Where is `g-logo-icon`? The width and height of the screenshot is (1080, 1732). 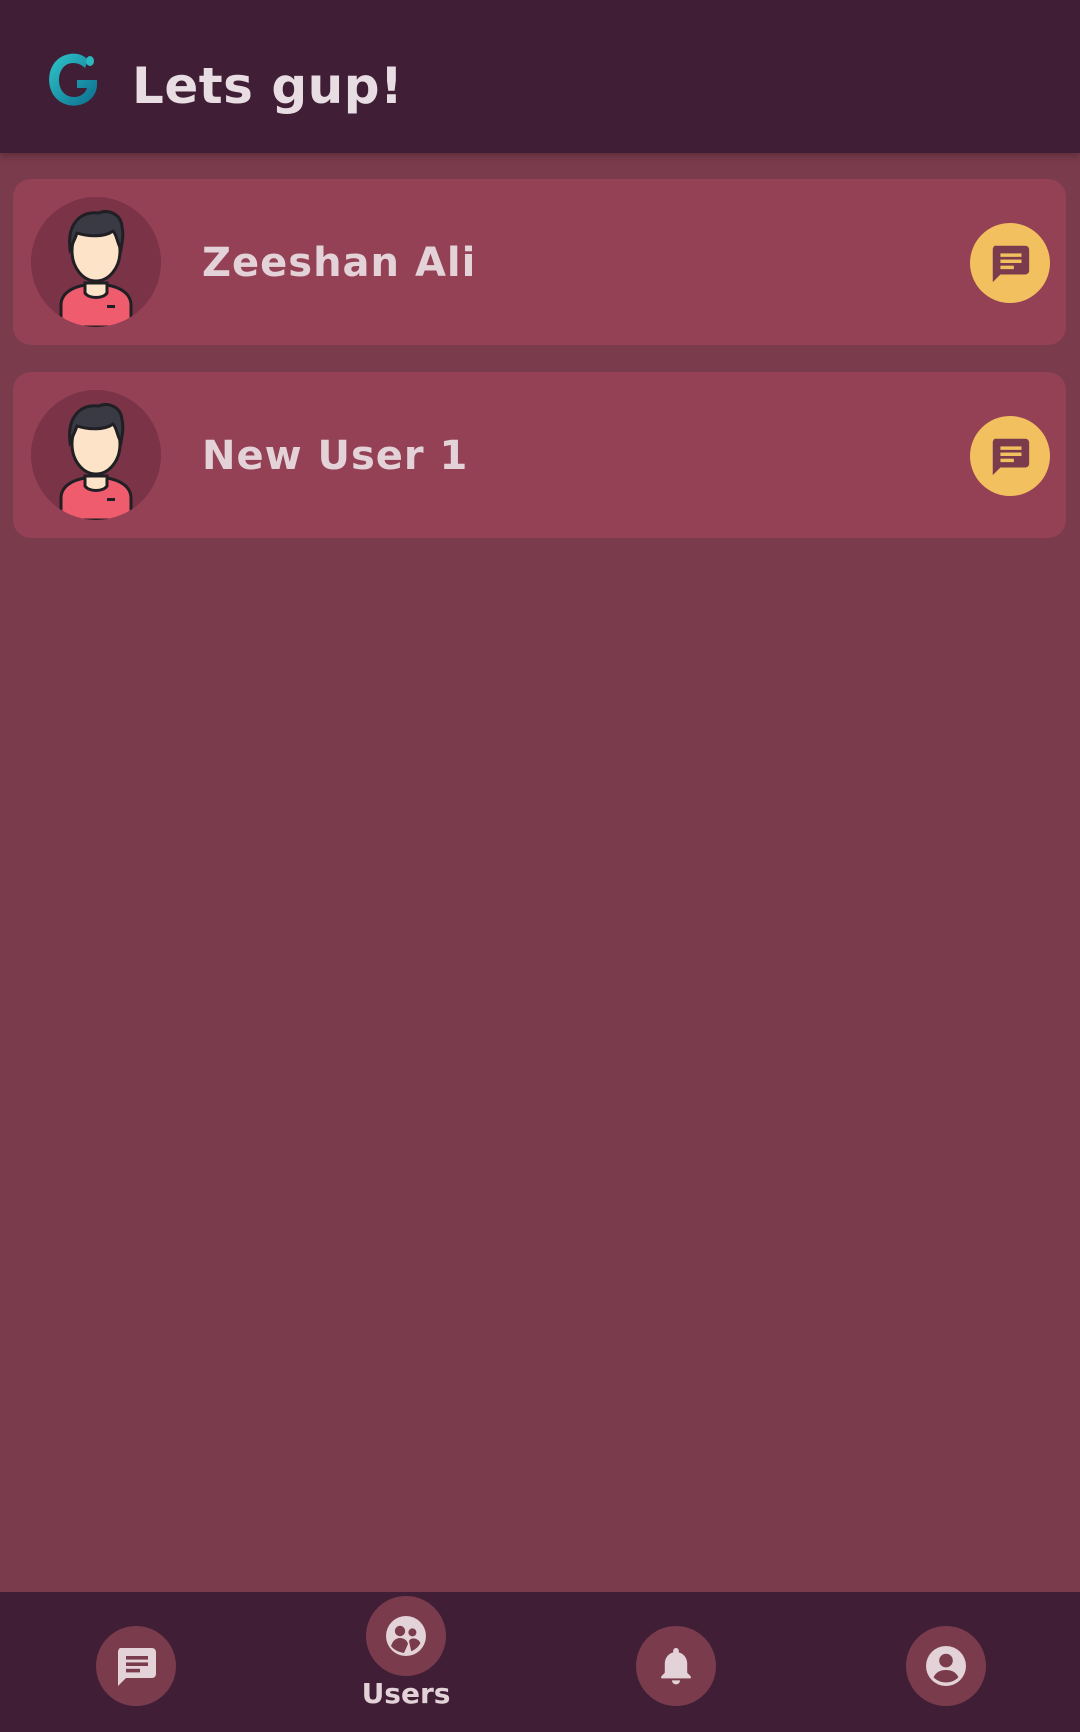 g-logo-icon is located at coordinates (72, 80).